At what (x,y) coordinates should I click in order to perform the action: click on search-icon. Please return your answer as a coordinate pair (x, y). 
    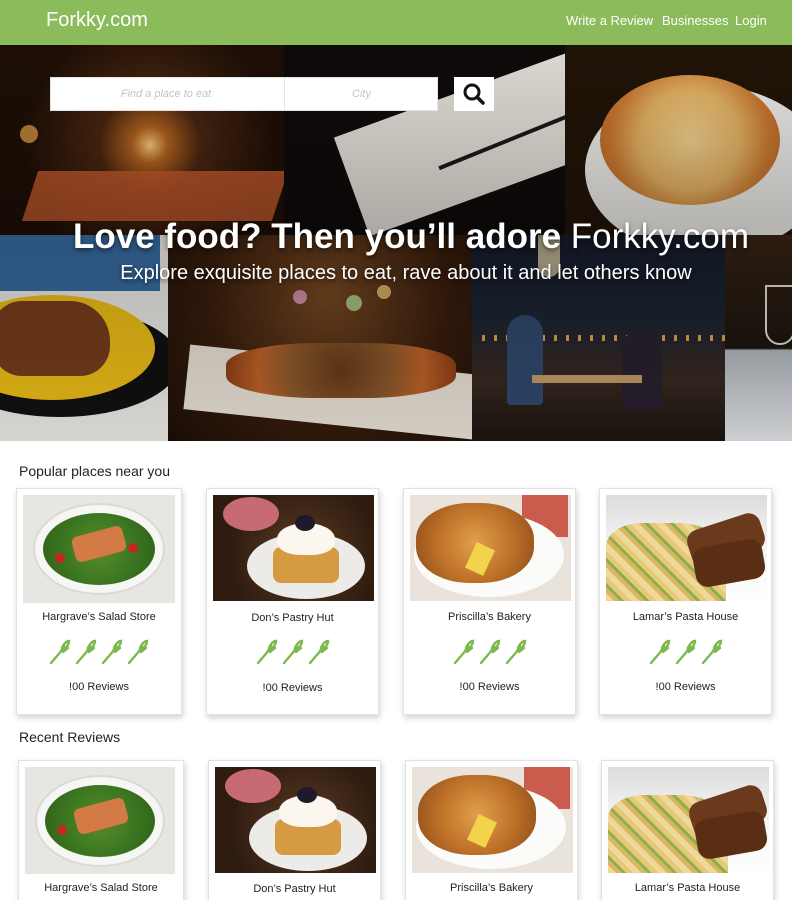
    Looking at the image, I should click on (474, 94).